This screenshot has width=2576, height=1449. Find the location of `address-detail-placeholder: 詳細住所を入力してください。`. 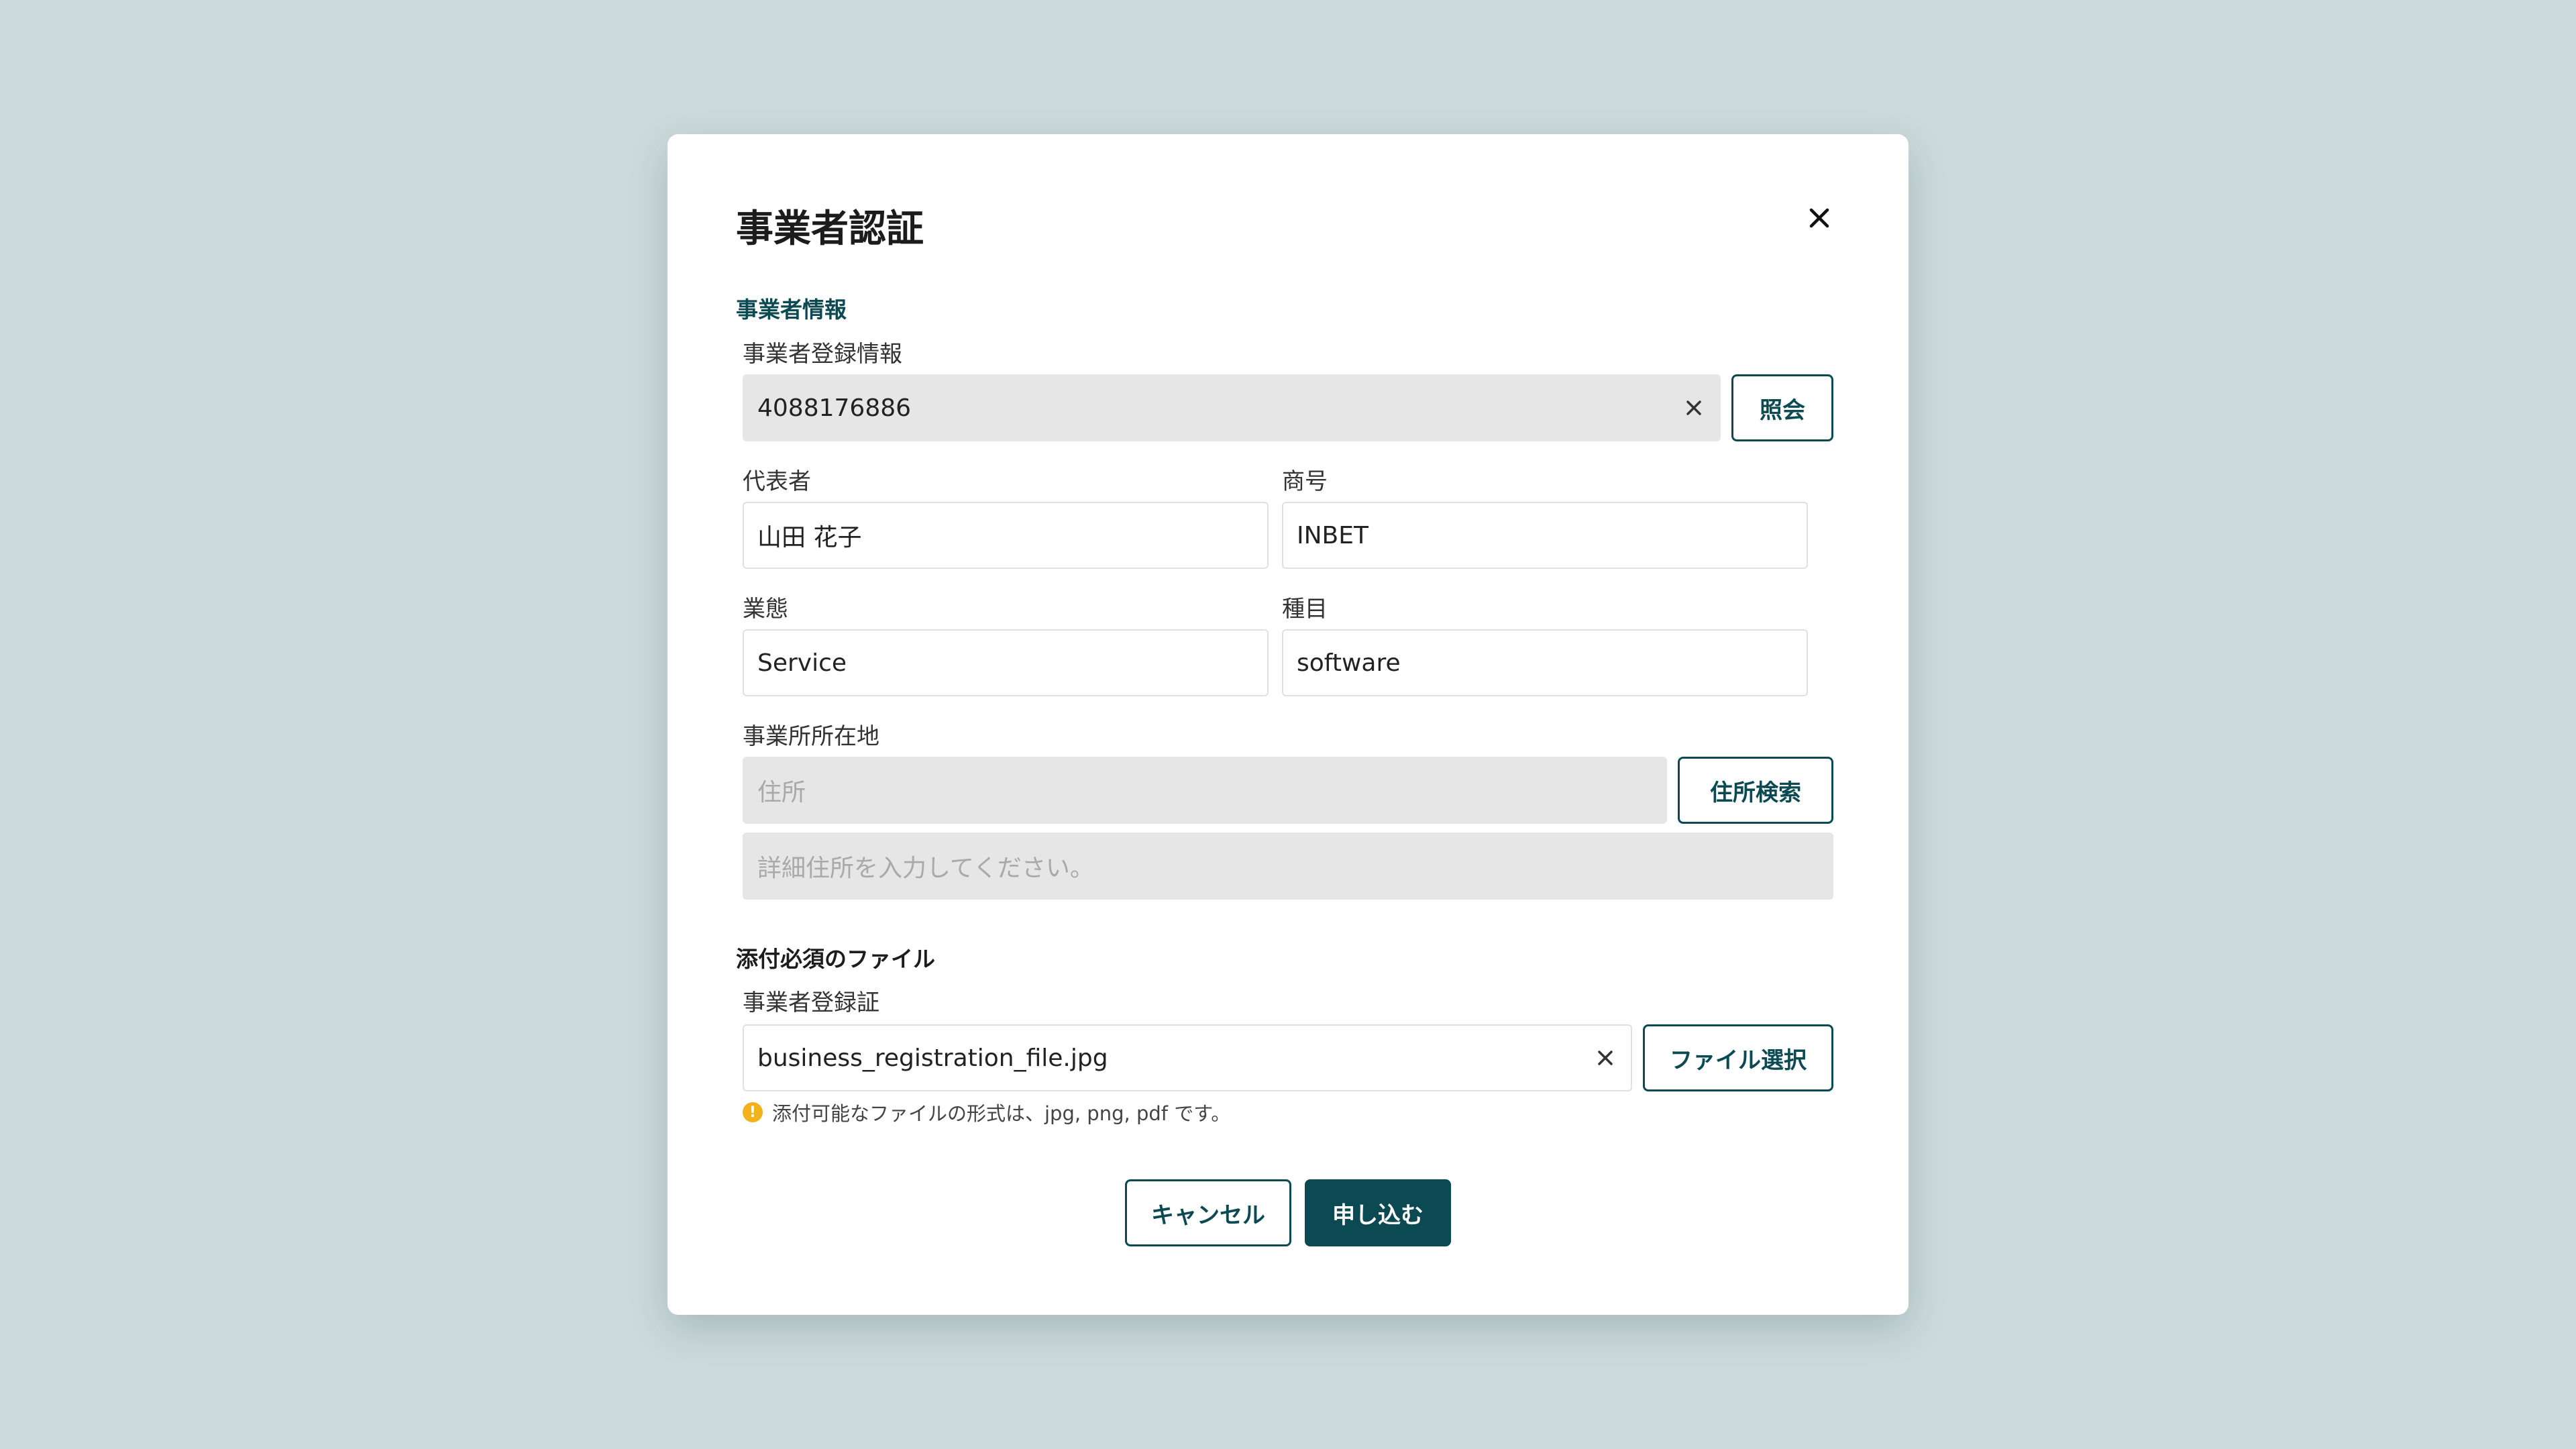

address-detail-placeholder: 詳細住所を入力してください。 is located at coordinates (925, 868).